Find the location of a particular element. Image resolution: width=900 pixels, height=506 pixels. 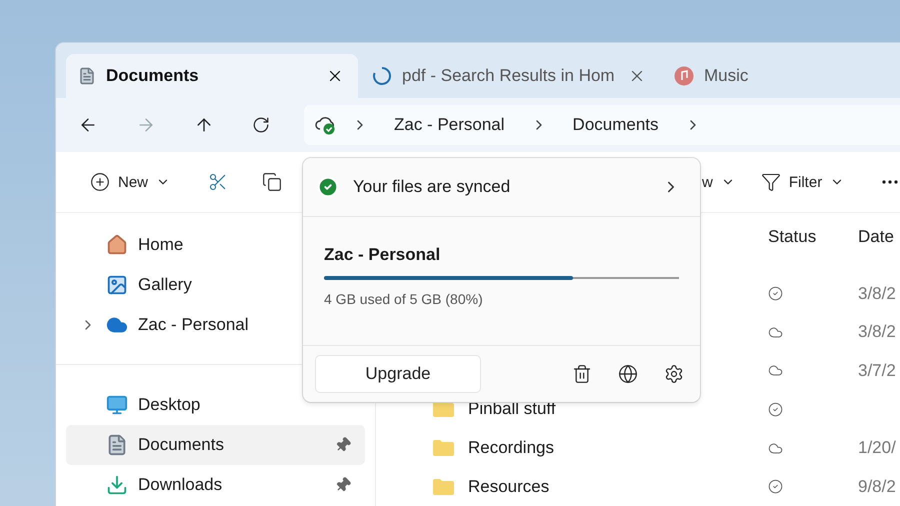

sidebar-item: Zac - Personal is located at coordinates (215, 325).